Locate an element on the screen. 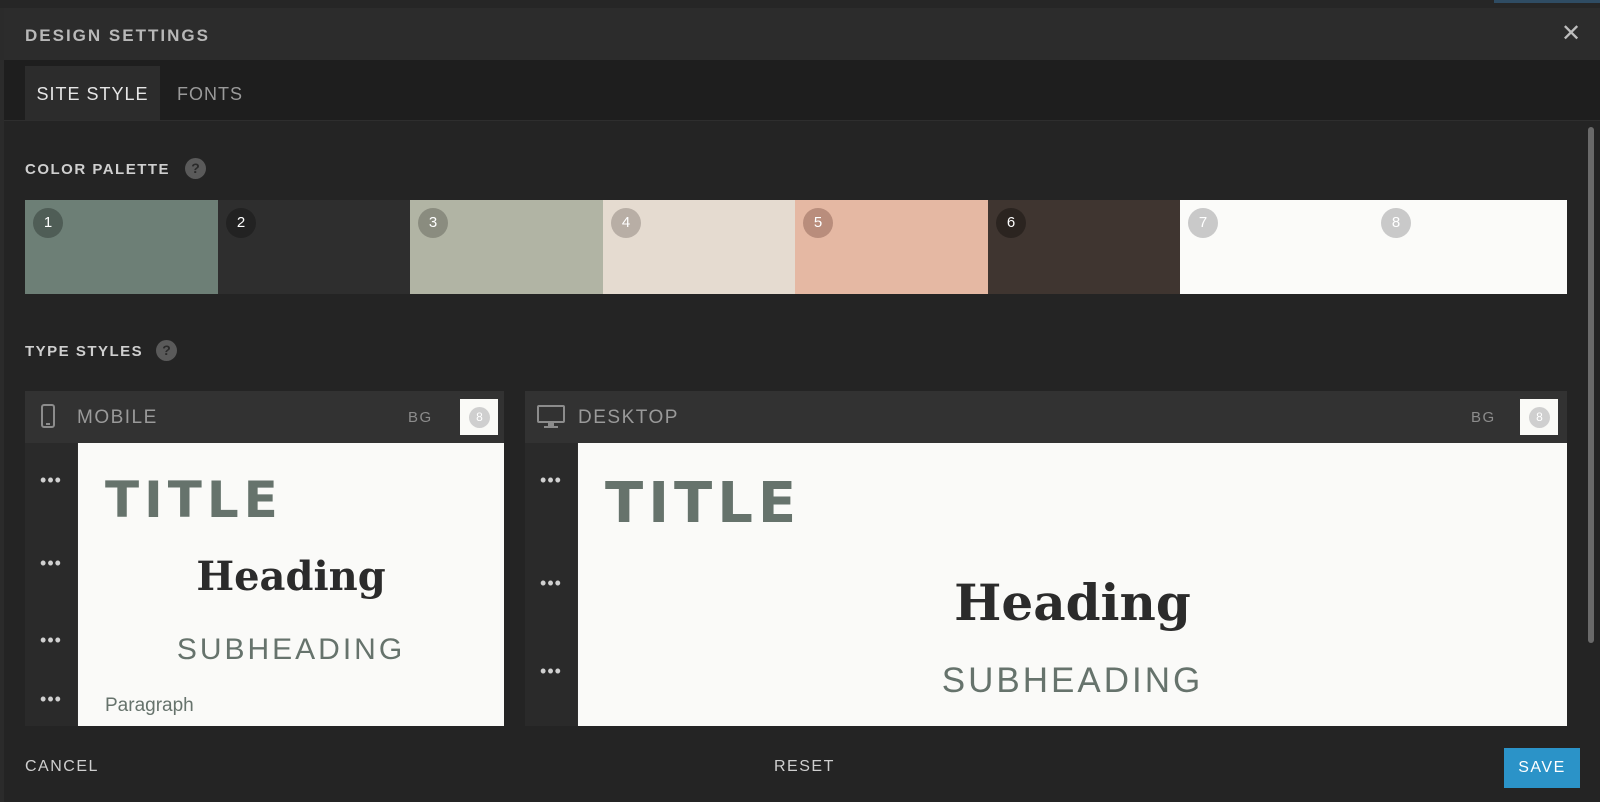  mobile-preview: TITLE Heading SUBHEADING Paragraph is located at coordinates (291, 585).